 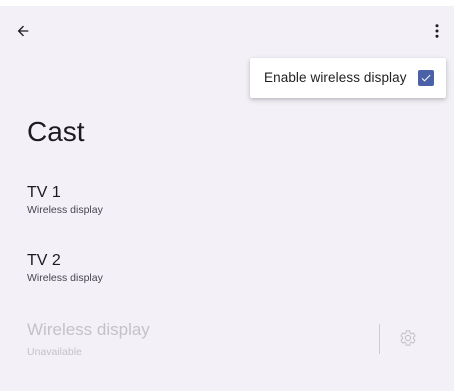 I want to click on wireless-display-unavailable-item: Wireless display Unavailable, so click(x=237, y=342).